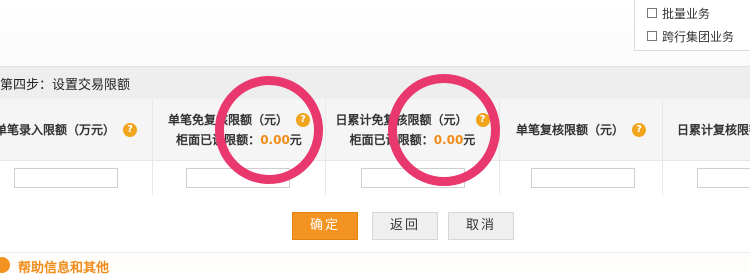 This screenshot has width=750, height=276. What do you see at coordinates (57, 129) in the screenshot?
I see `header-label: 单笔录入限额（万元）` at bounding box center [57, 129].